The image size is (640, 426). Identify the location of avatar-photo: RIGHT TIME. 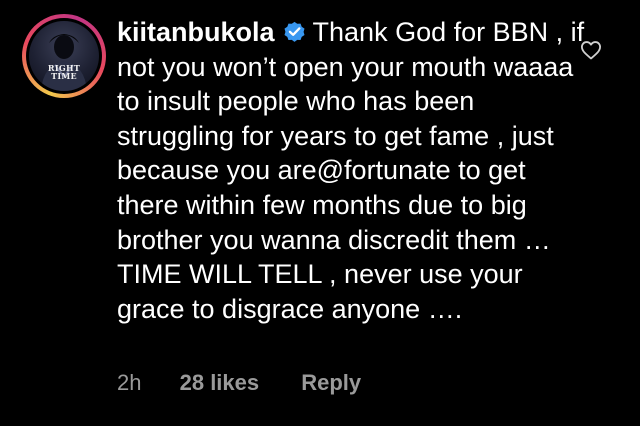
(64, 56).